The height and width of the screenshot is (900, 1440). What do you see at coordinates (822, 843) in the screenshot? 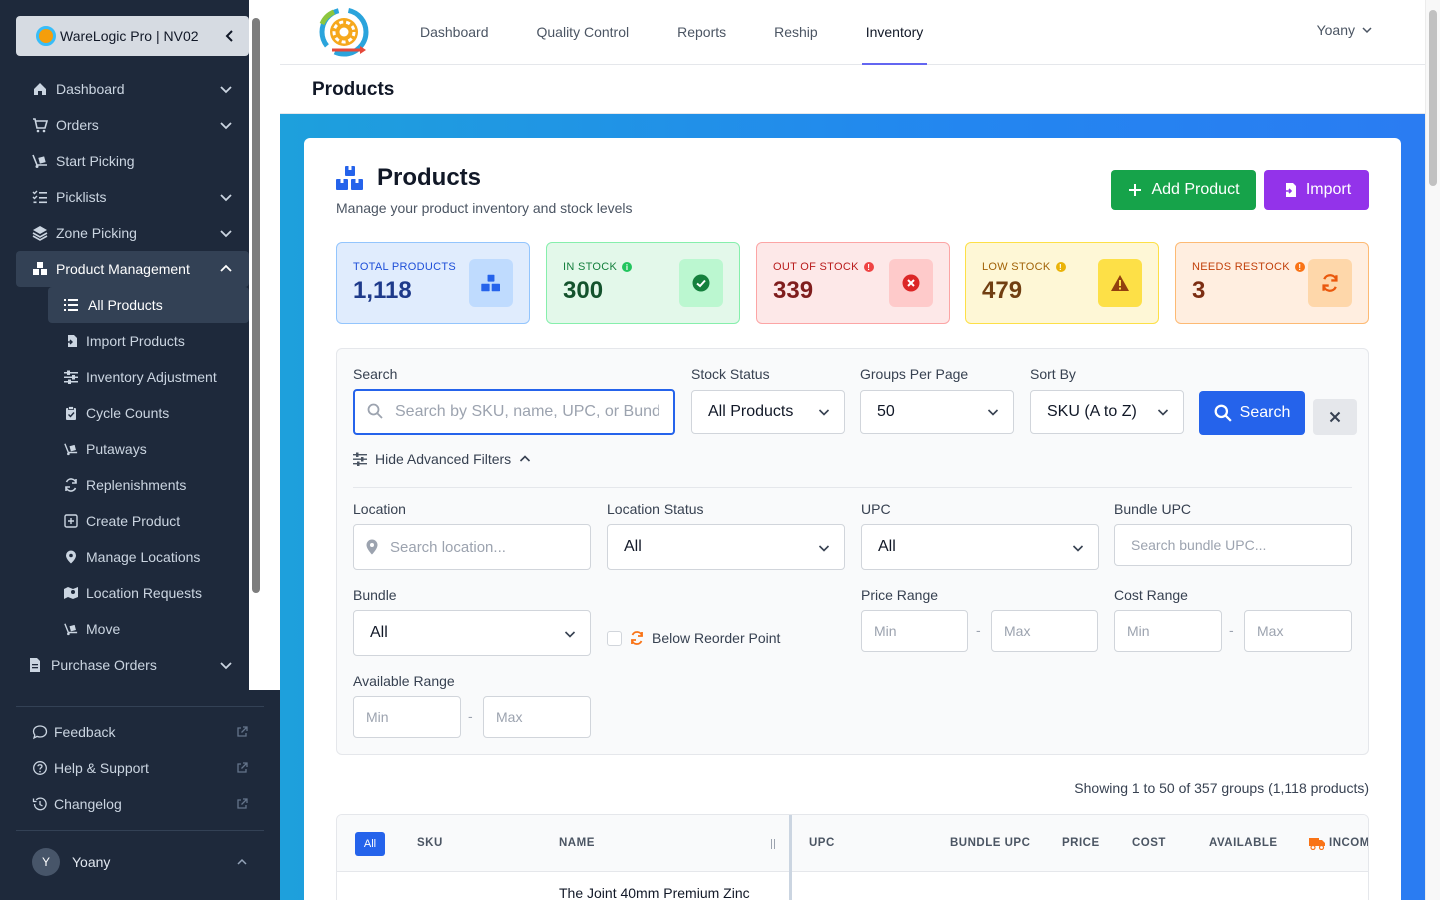
I see `column-header-upc: UPC` at bounding box center [822, 843].